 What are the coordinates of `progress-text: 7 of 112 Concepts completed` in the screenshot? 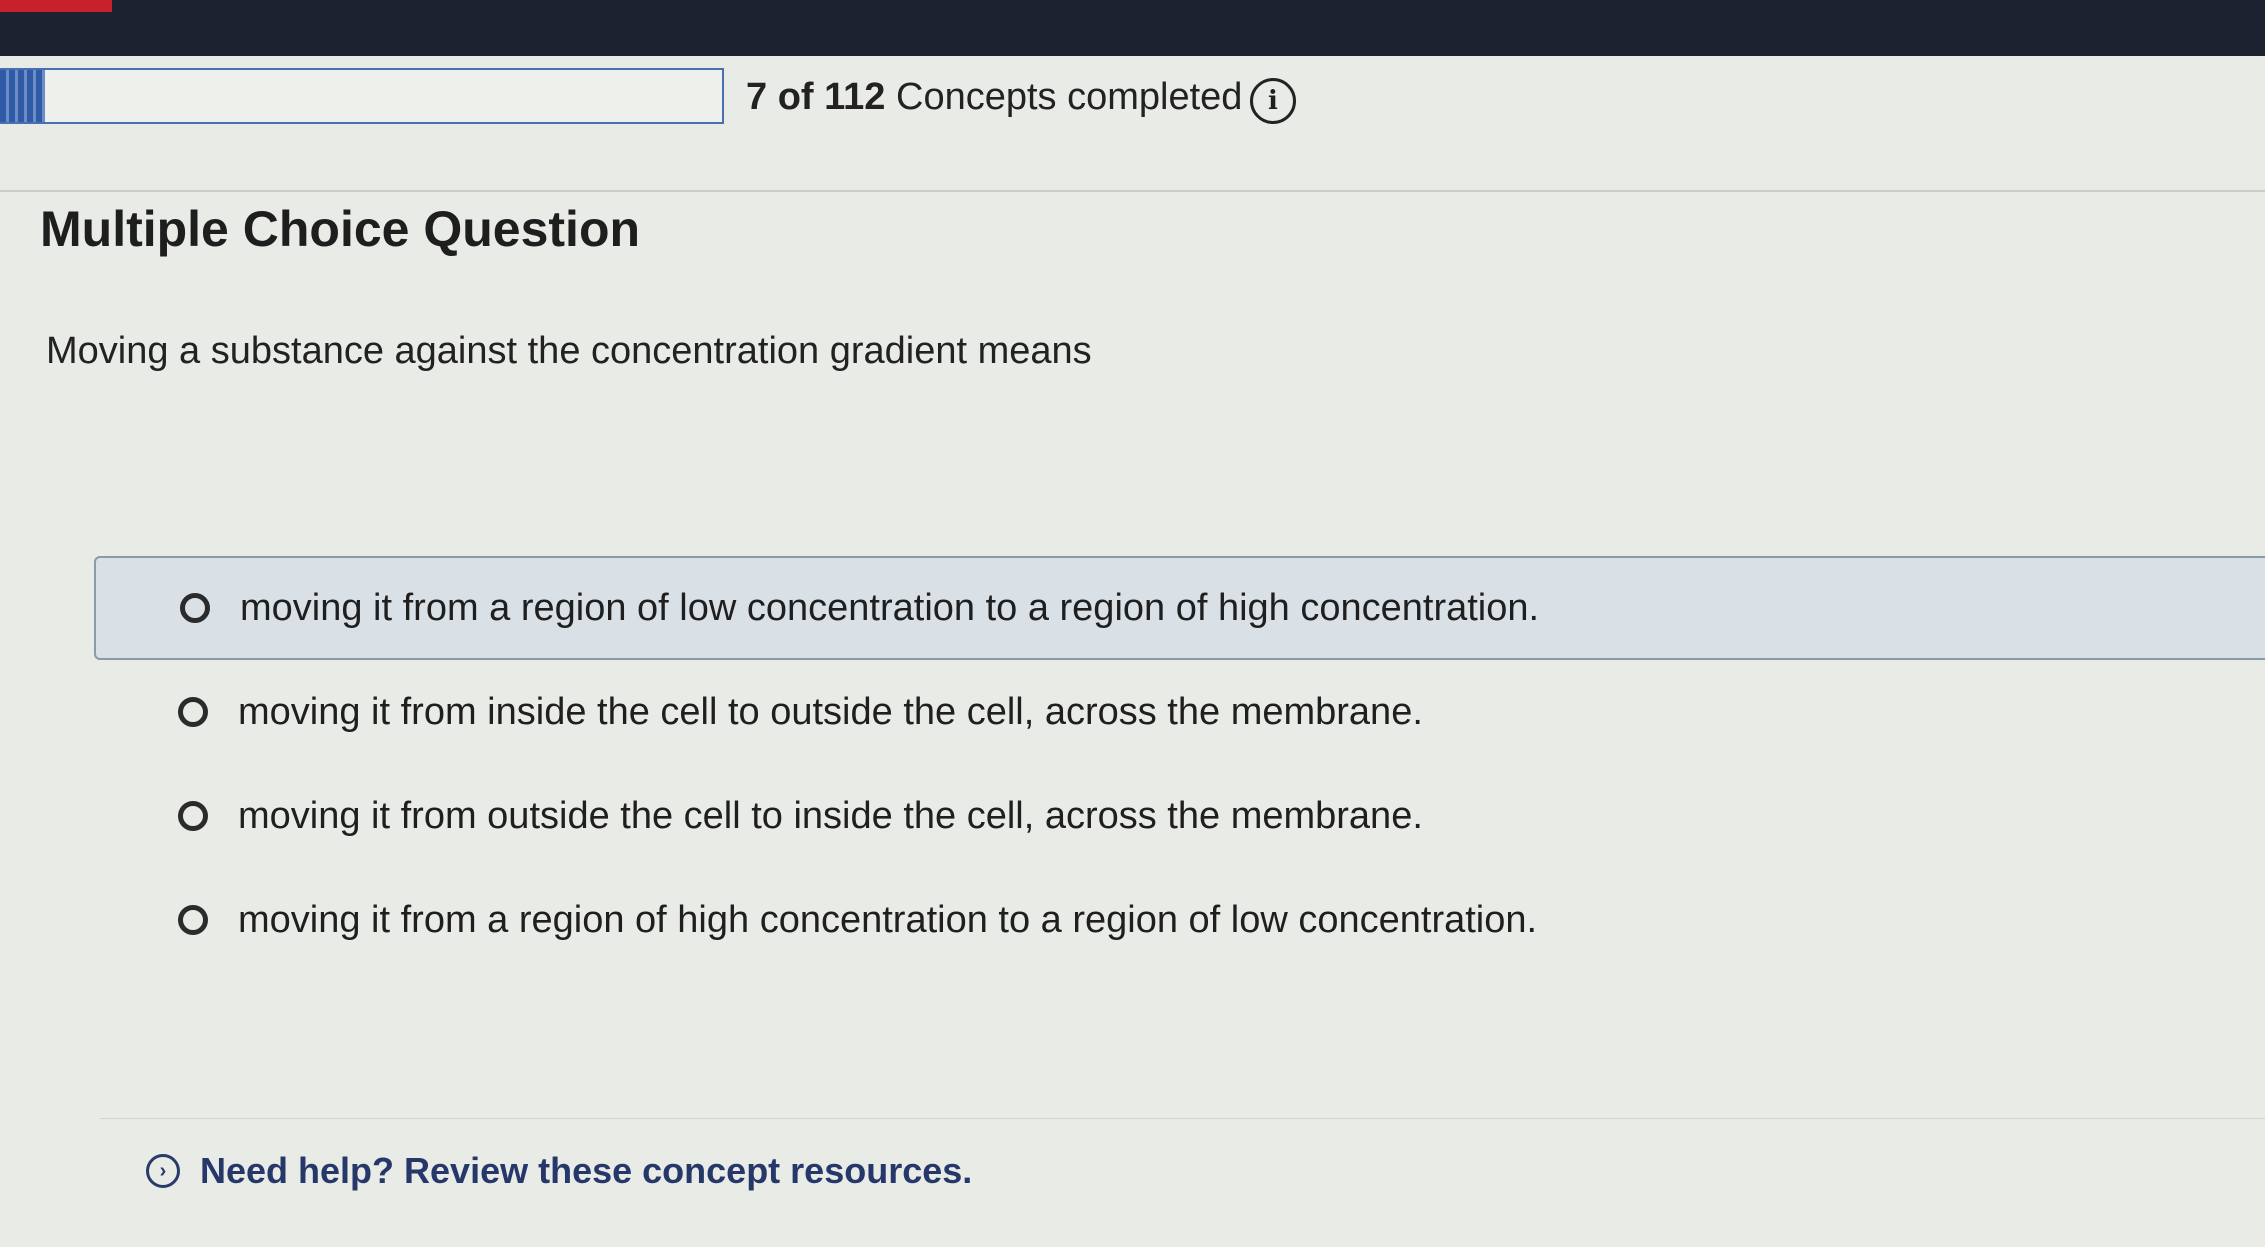 It's located at (994, 97).